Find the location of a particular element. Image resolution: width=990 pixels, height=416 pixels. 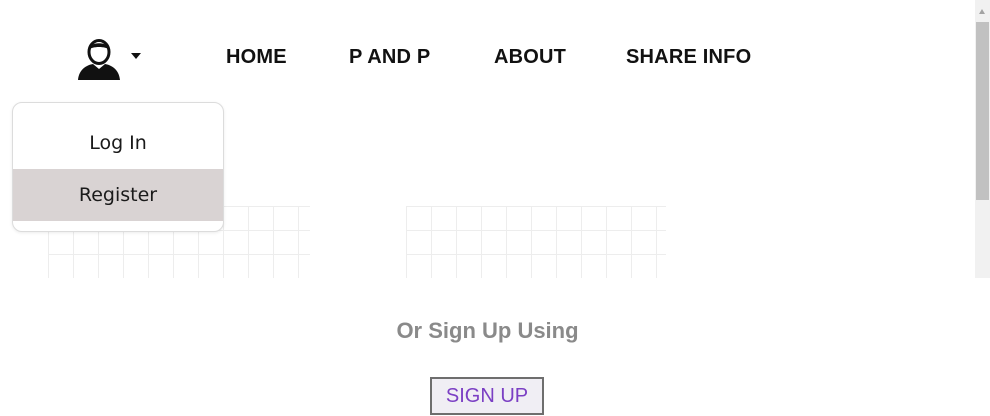

nav-link-about: ABOUT is located at coordinates (530, 57).